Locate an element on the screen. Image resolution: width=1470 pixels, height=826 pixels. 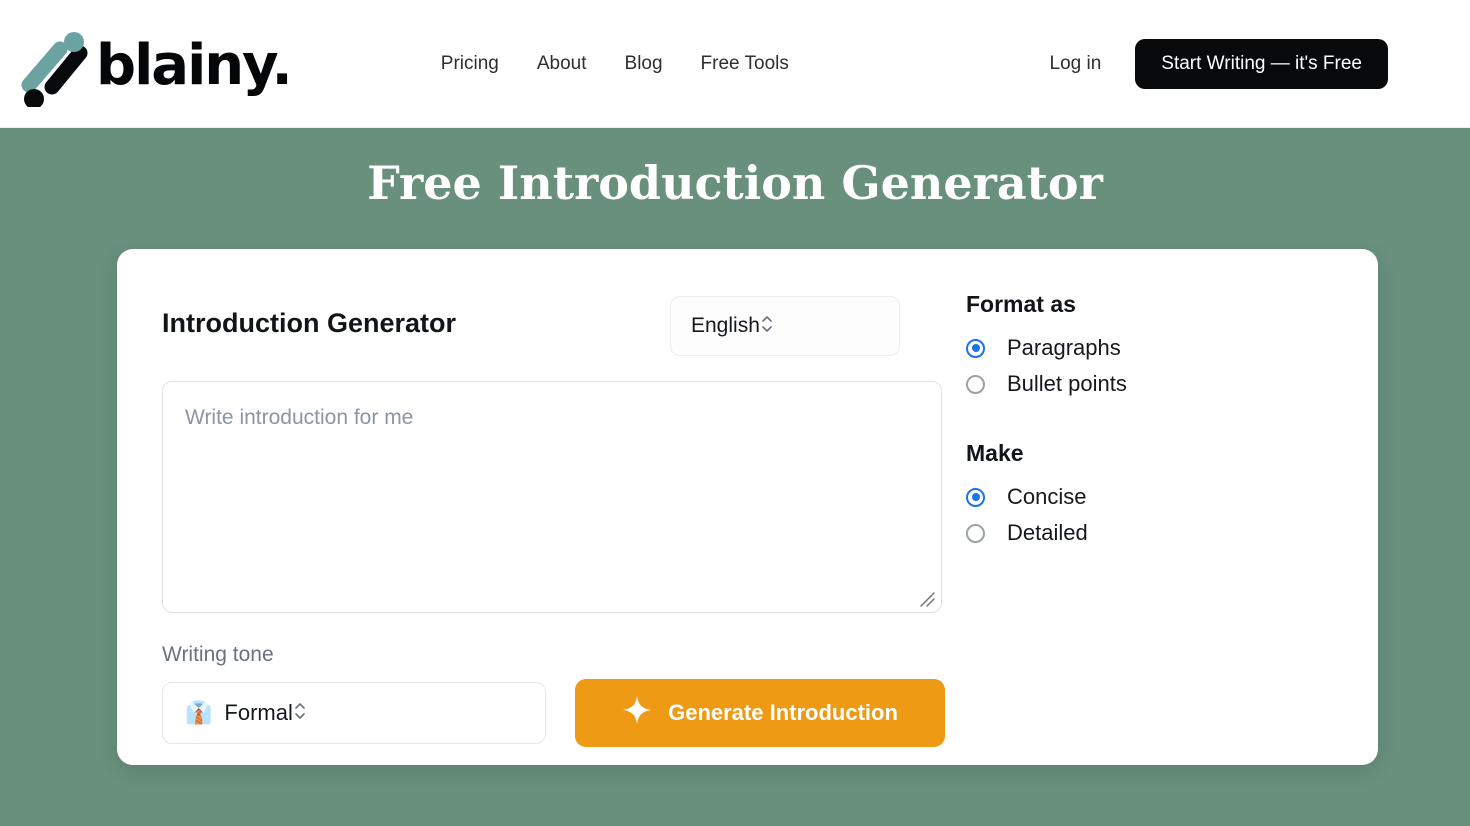
make-title: Make is located at coordinates (995, 453).